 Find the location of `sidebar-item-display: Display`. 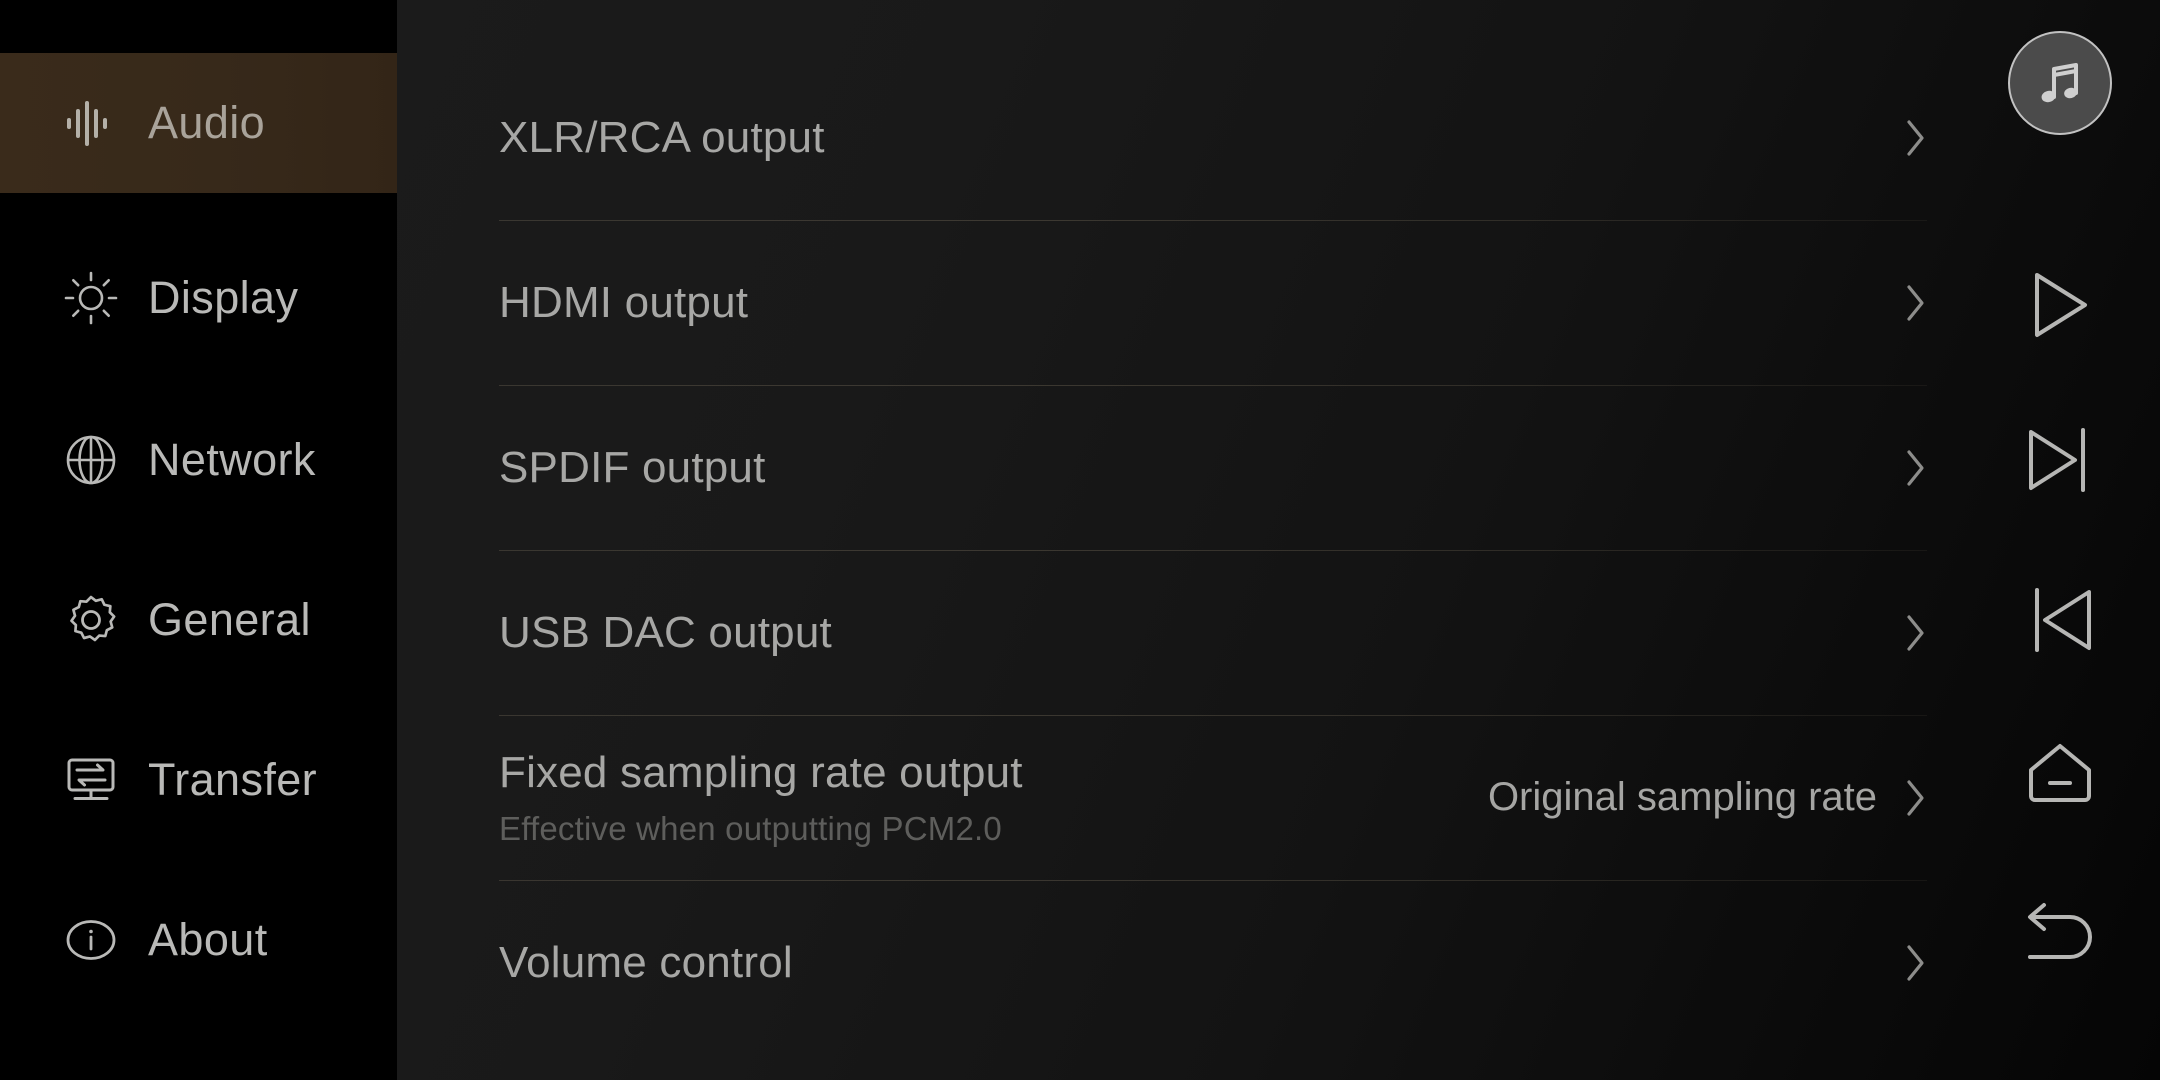

sidebar-item-display: Display is located at coordinates (198, 298).